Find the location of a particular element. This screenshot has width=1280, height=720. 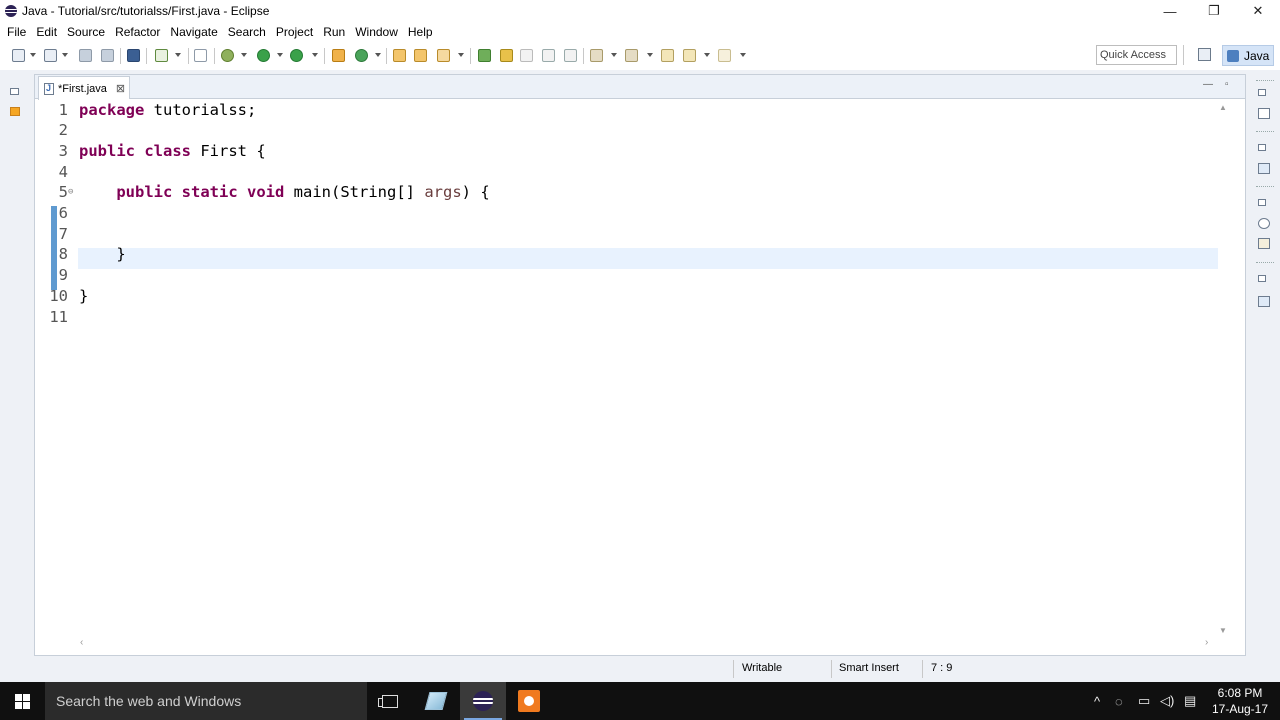

eclipse-taskbar-button is located at coordinates (483, 701).